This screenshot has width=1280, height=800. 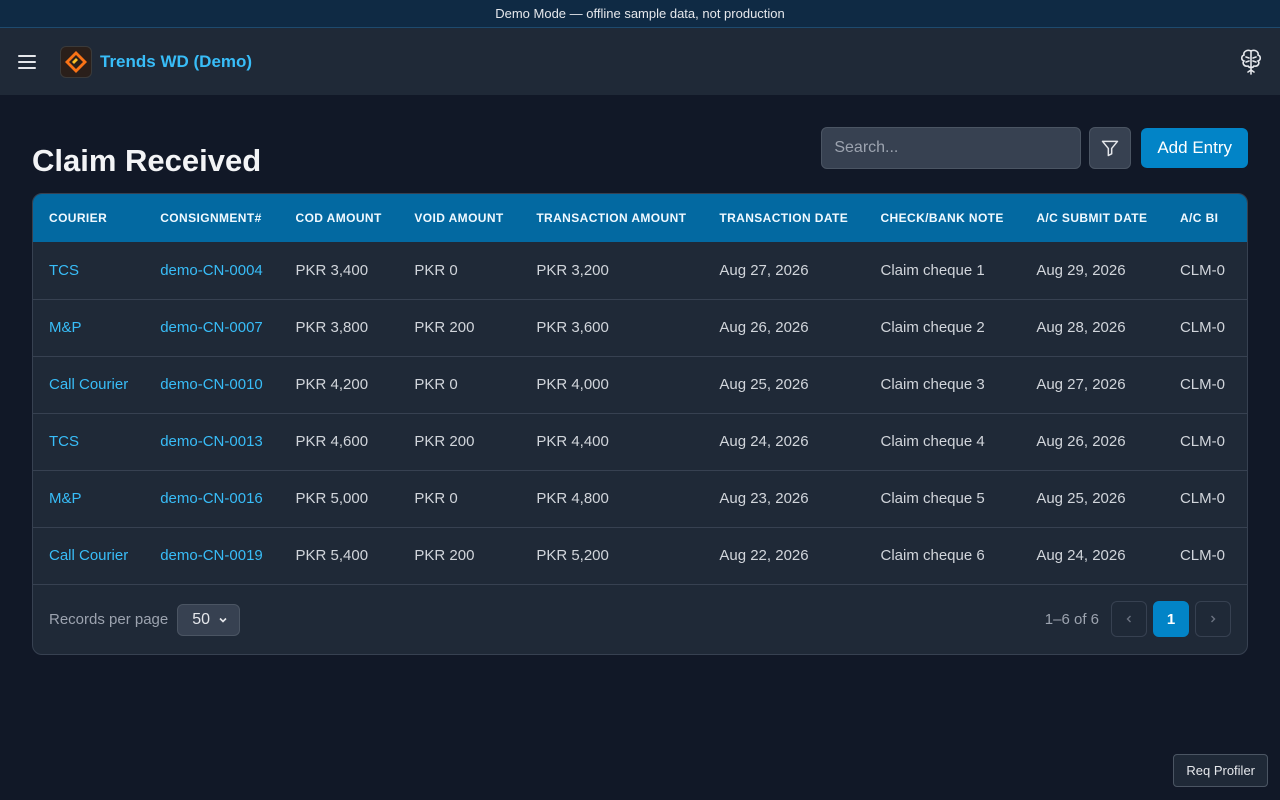 I want to click on consignment-link: demo-CN-0019, so click(x=211, y=555).